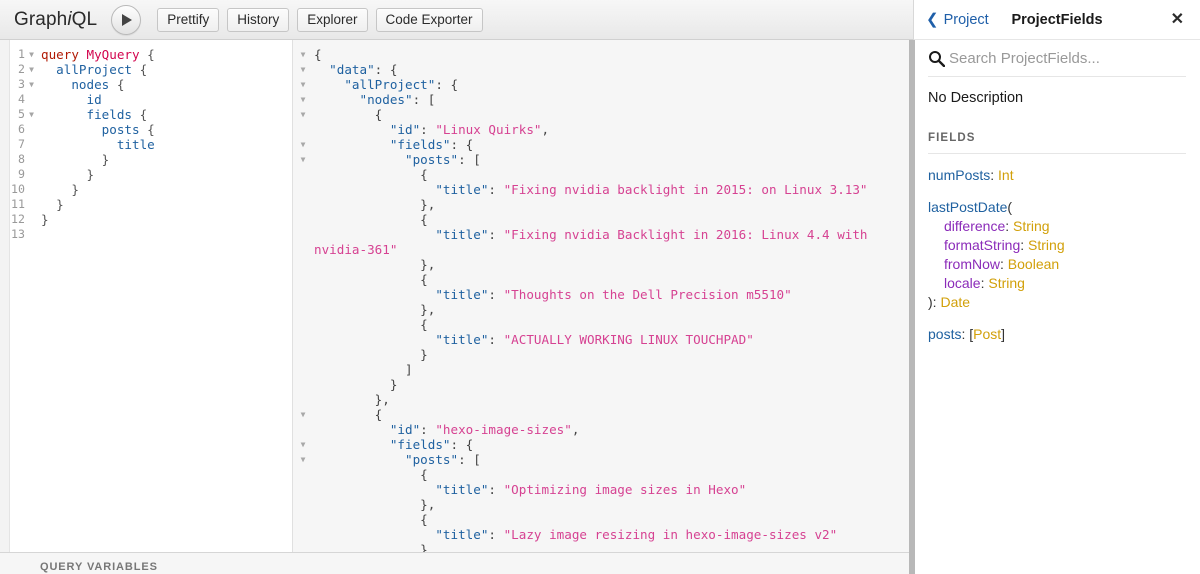 Image resolution: width=1200 pixels, height=574 pixels. I want to click on docs-arg-difference: difference: String, so click(1065, 226).